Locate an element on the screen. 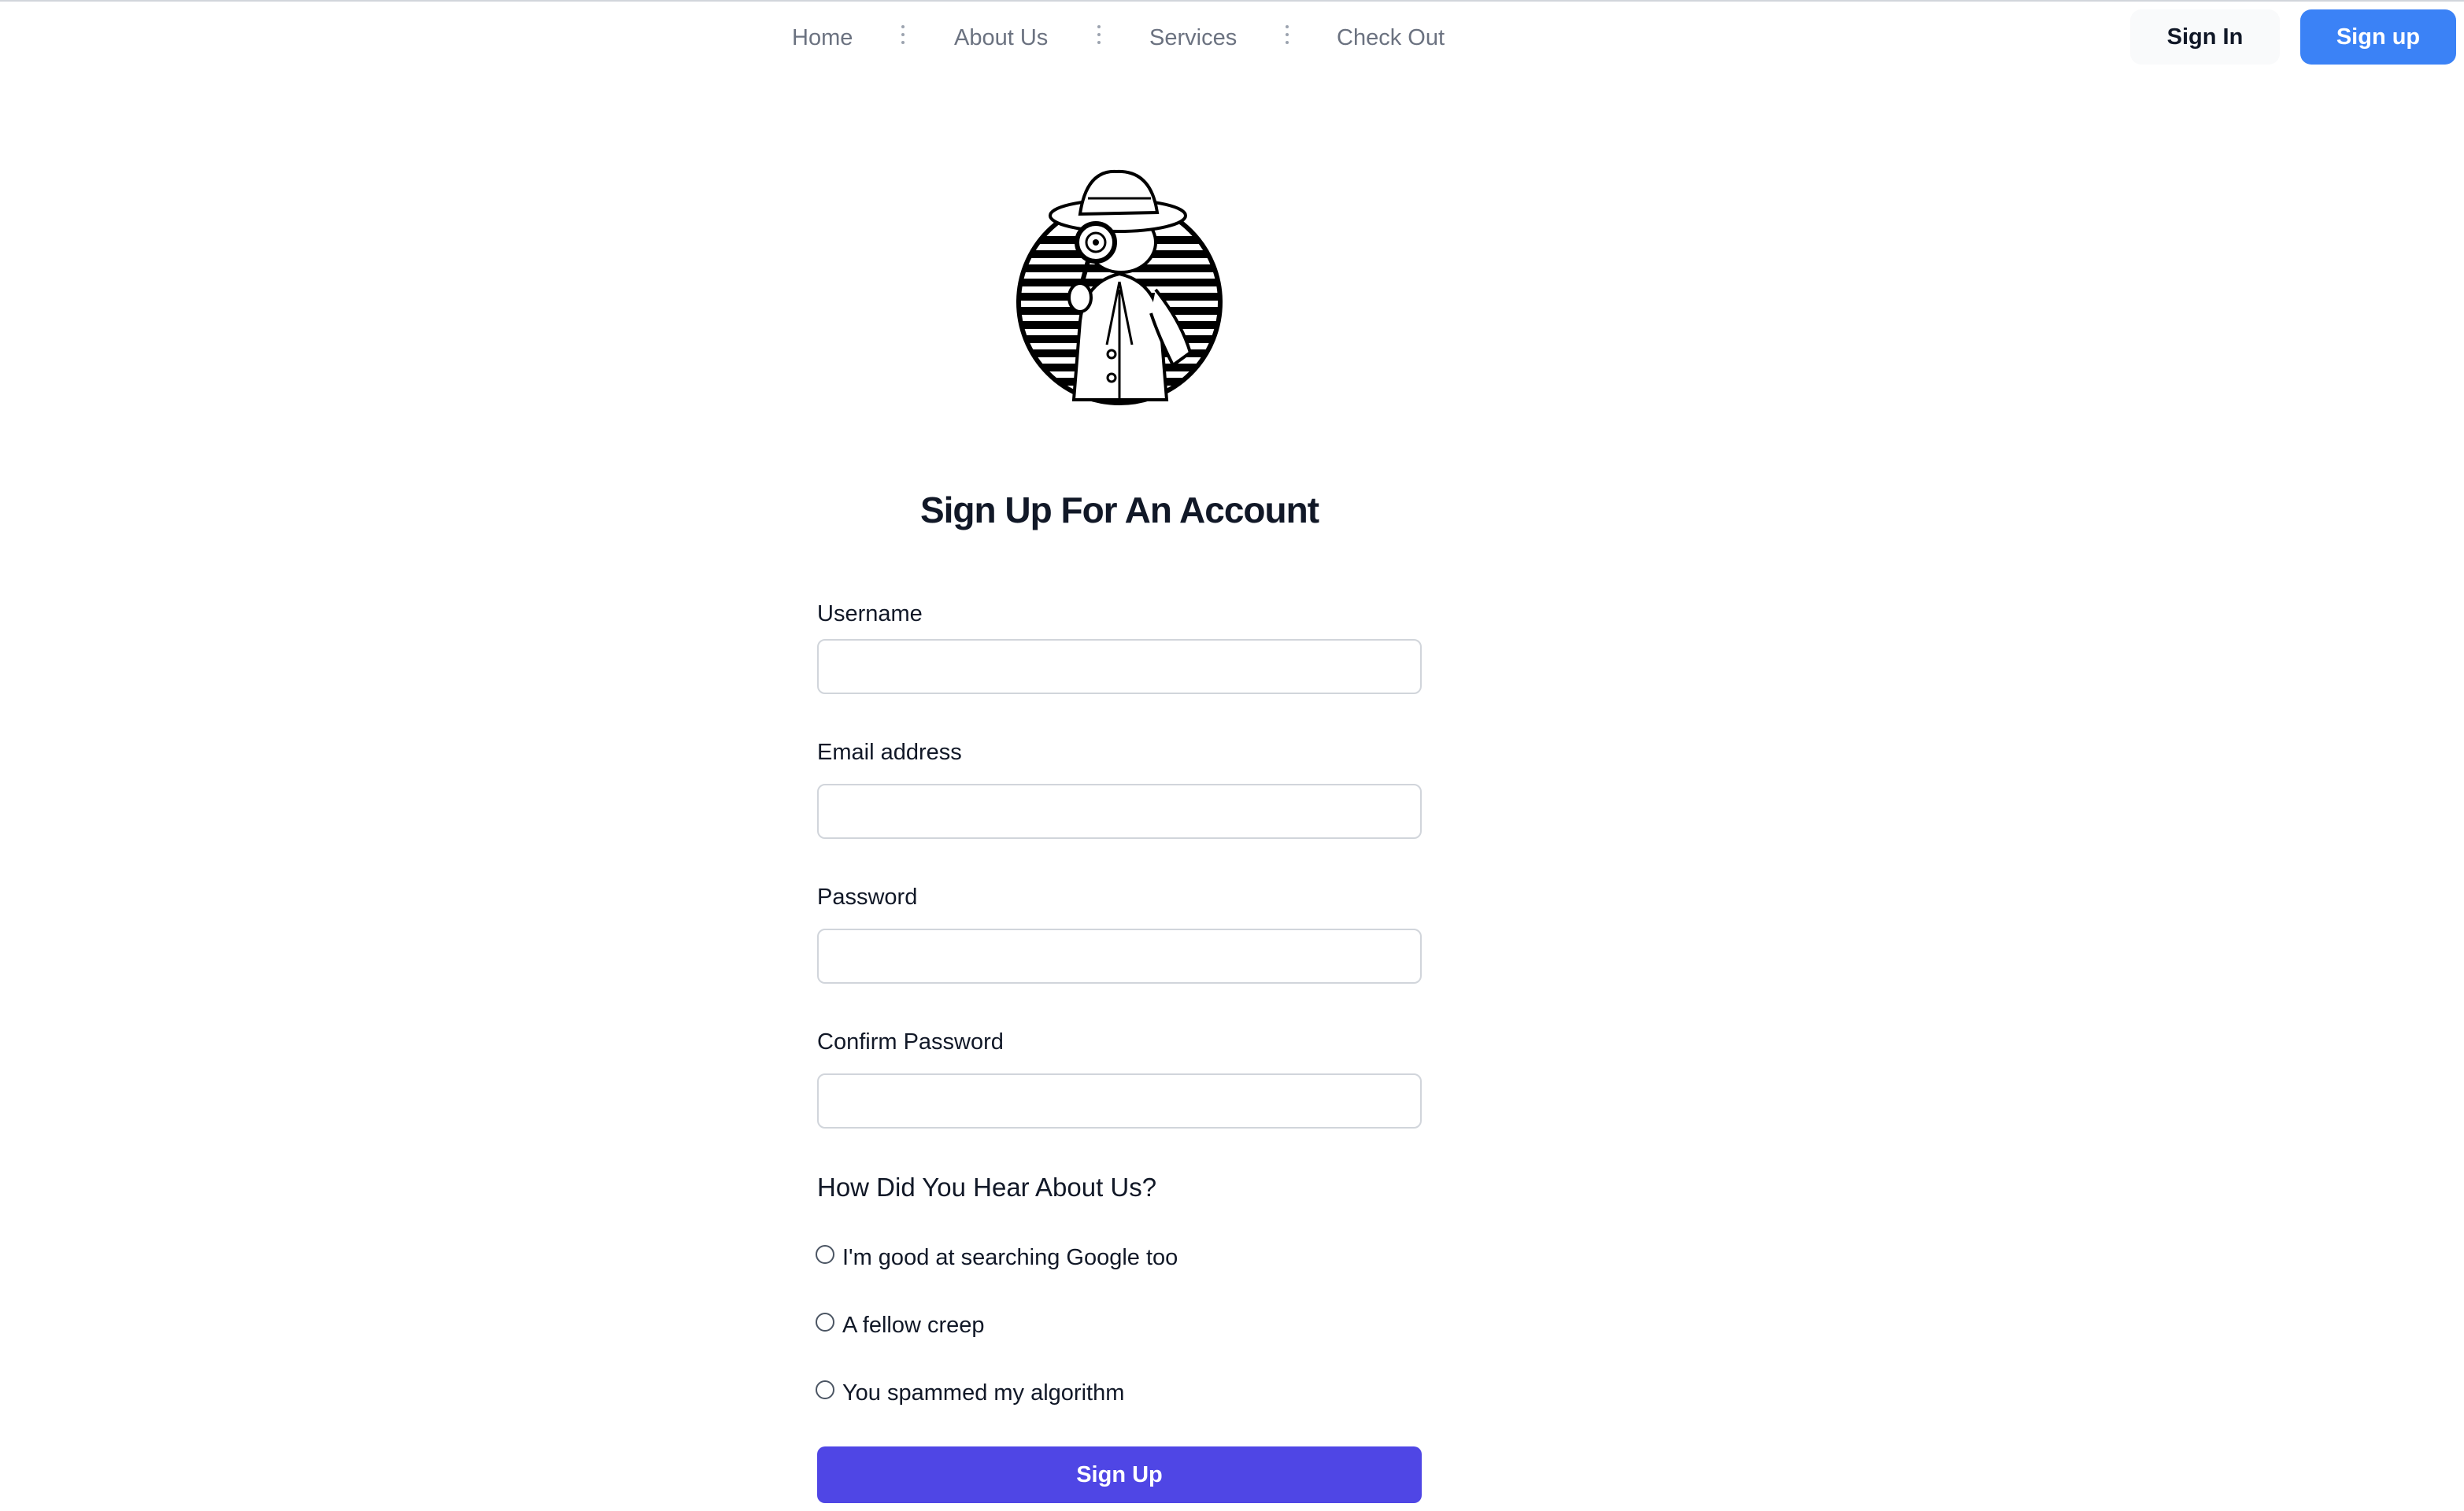  nav-link-check-out: Check Out is located at coordinates (1391, 38).